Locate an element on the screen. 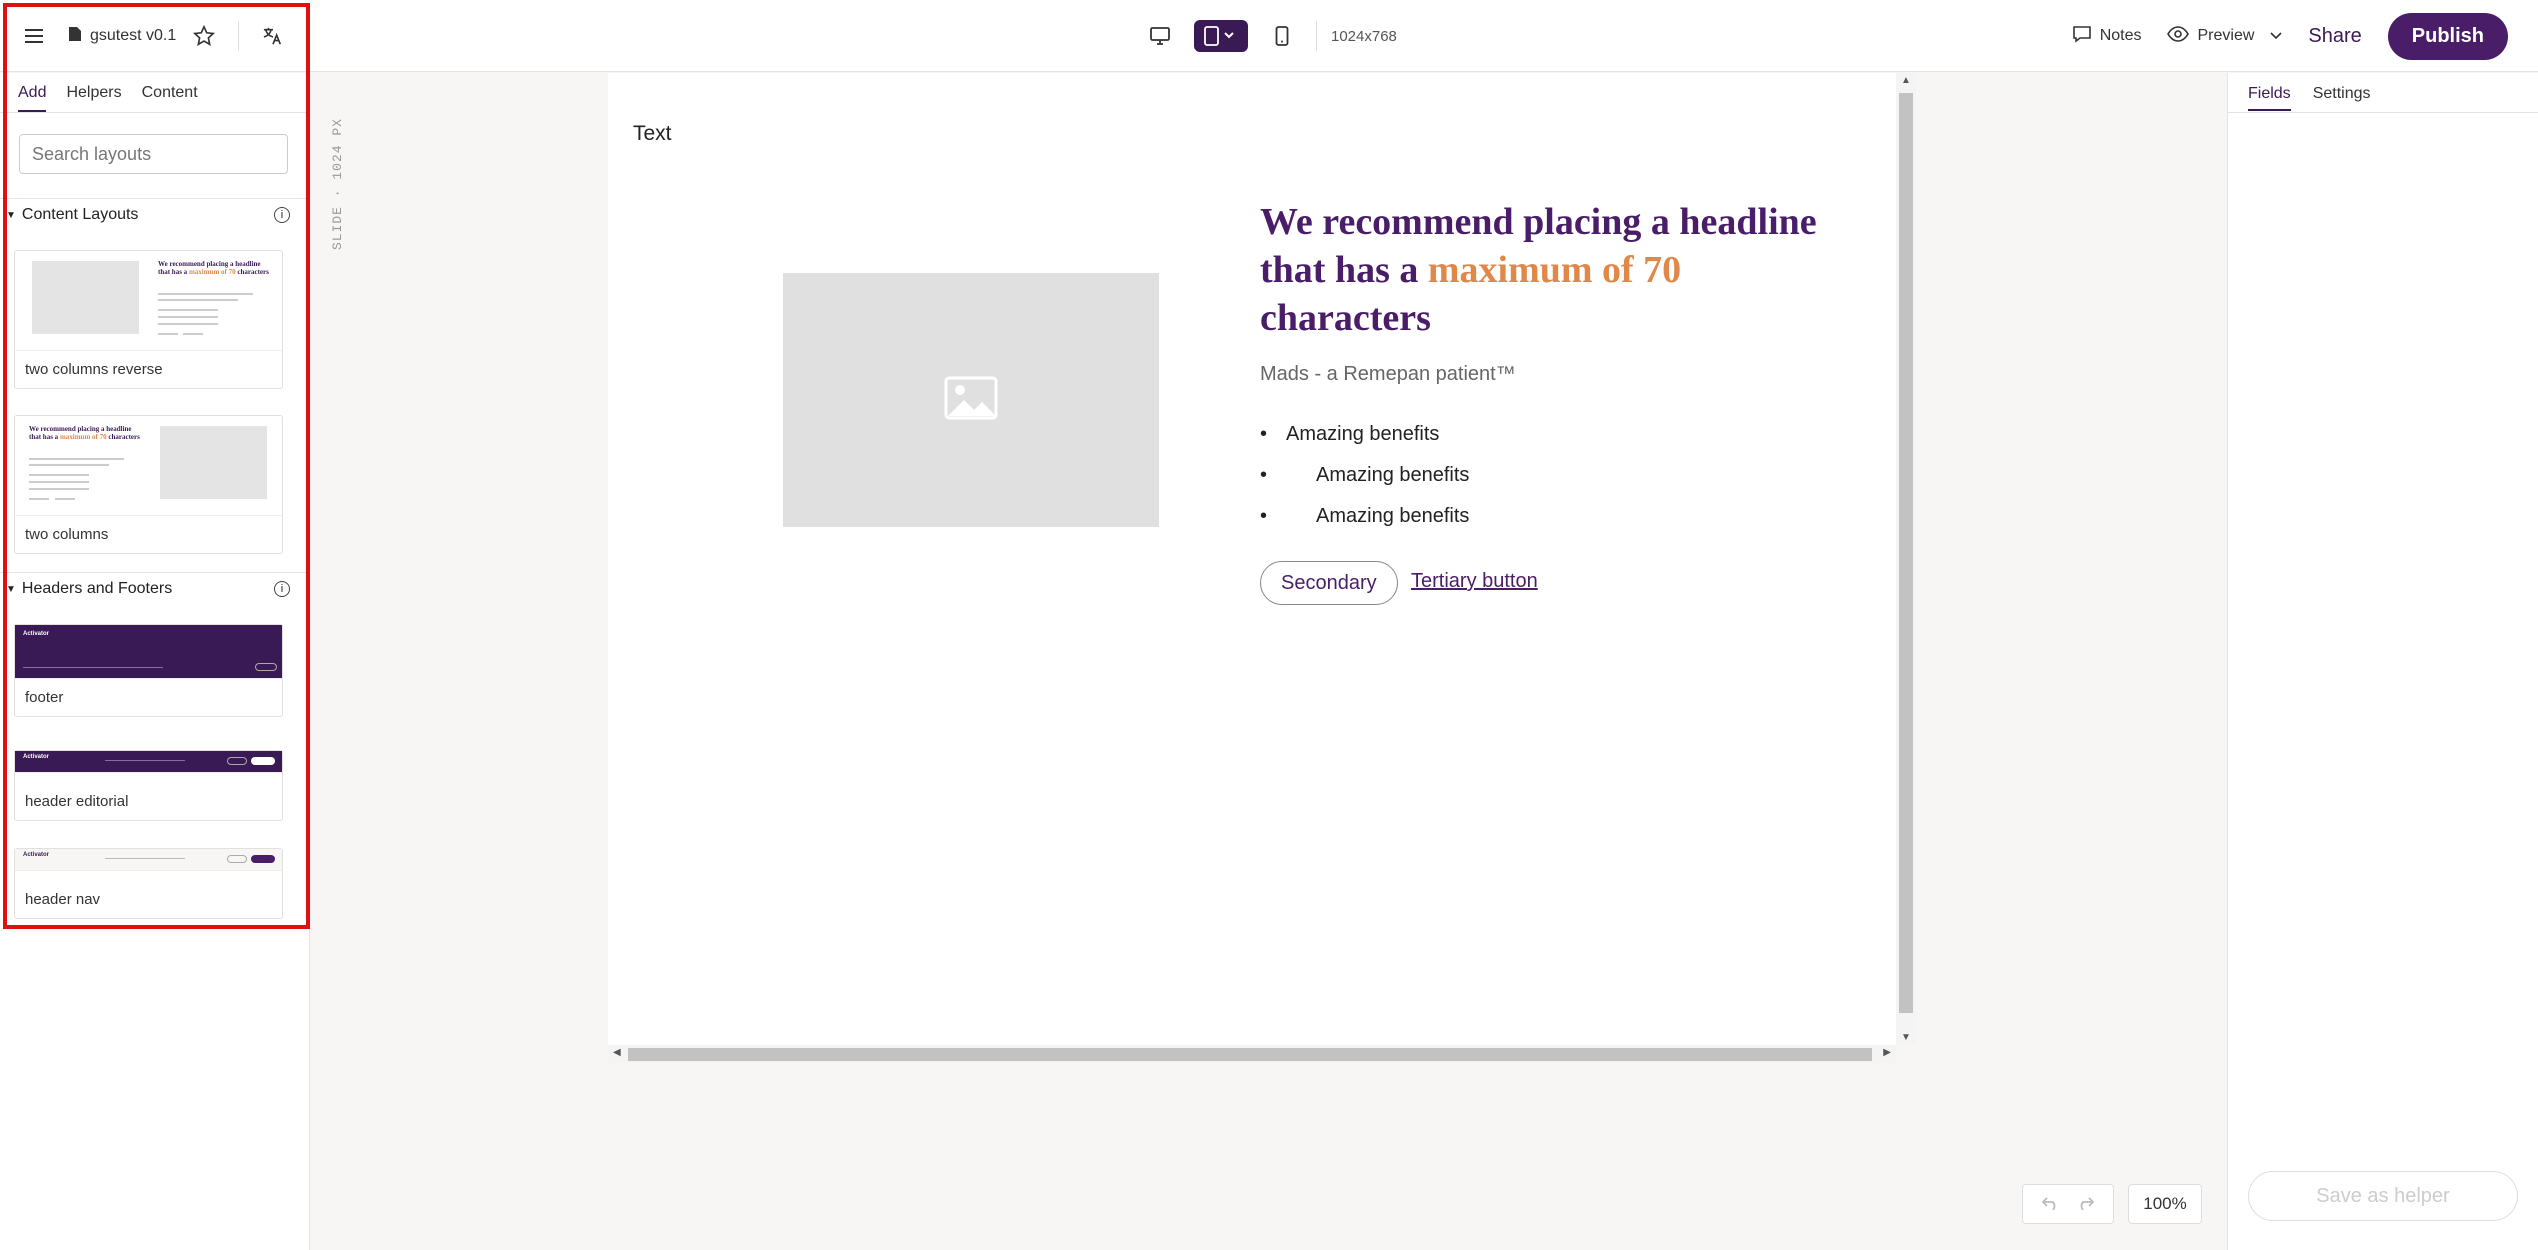 The width and height of the screenshot is (2538, 1250). scroll-down-icon: ▼ is located at coordinates (1906, 1037).